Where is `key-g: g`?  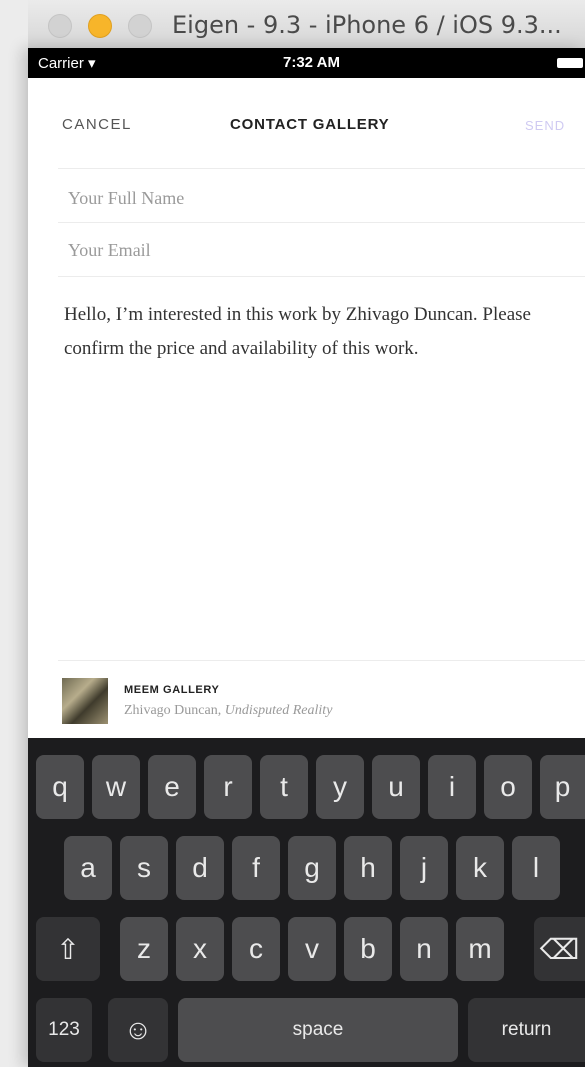 key-g: g is located at coordinates (312, 868).